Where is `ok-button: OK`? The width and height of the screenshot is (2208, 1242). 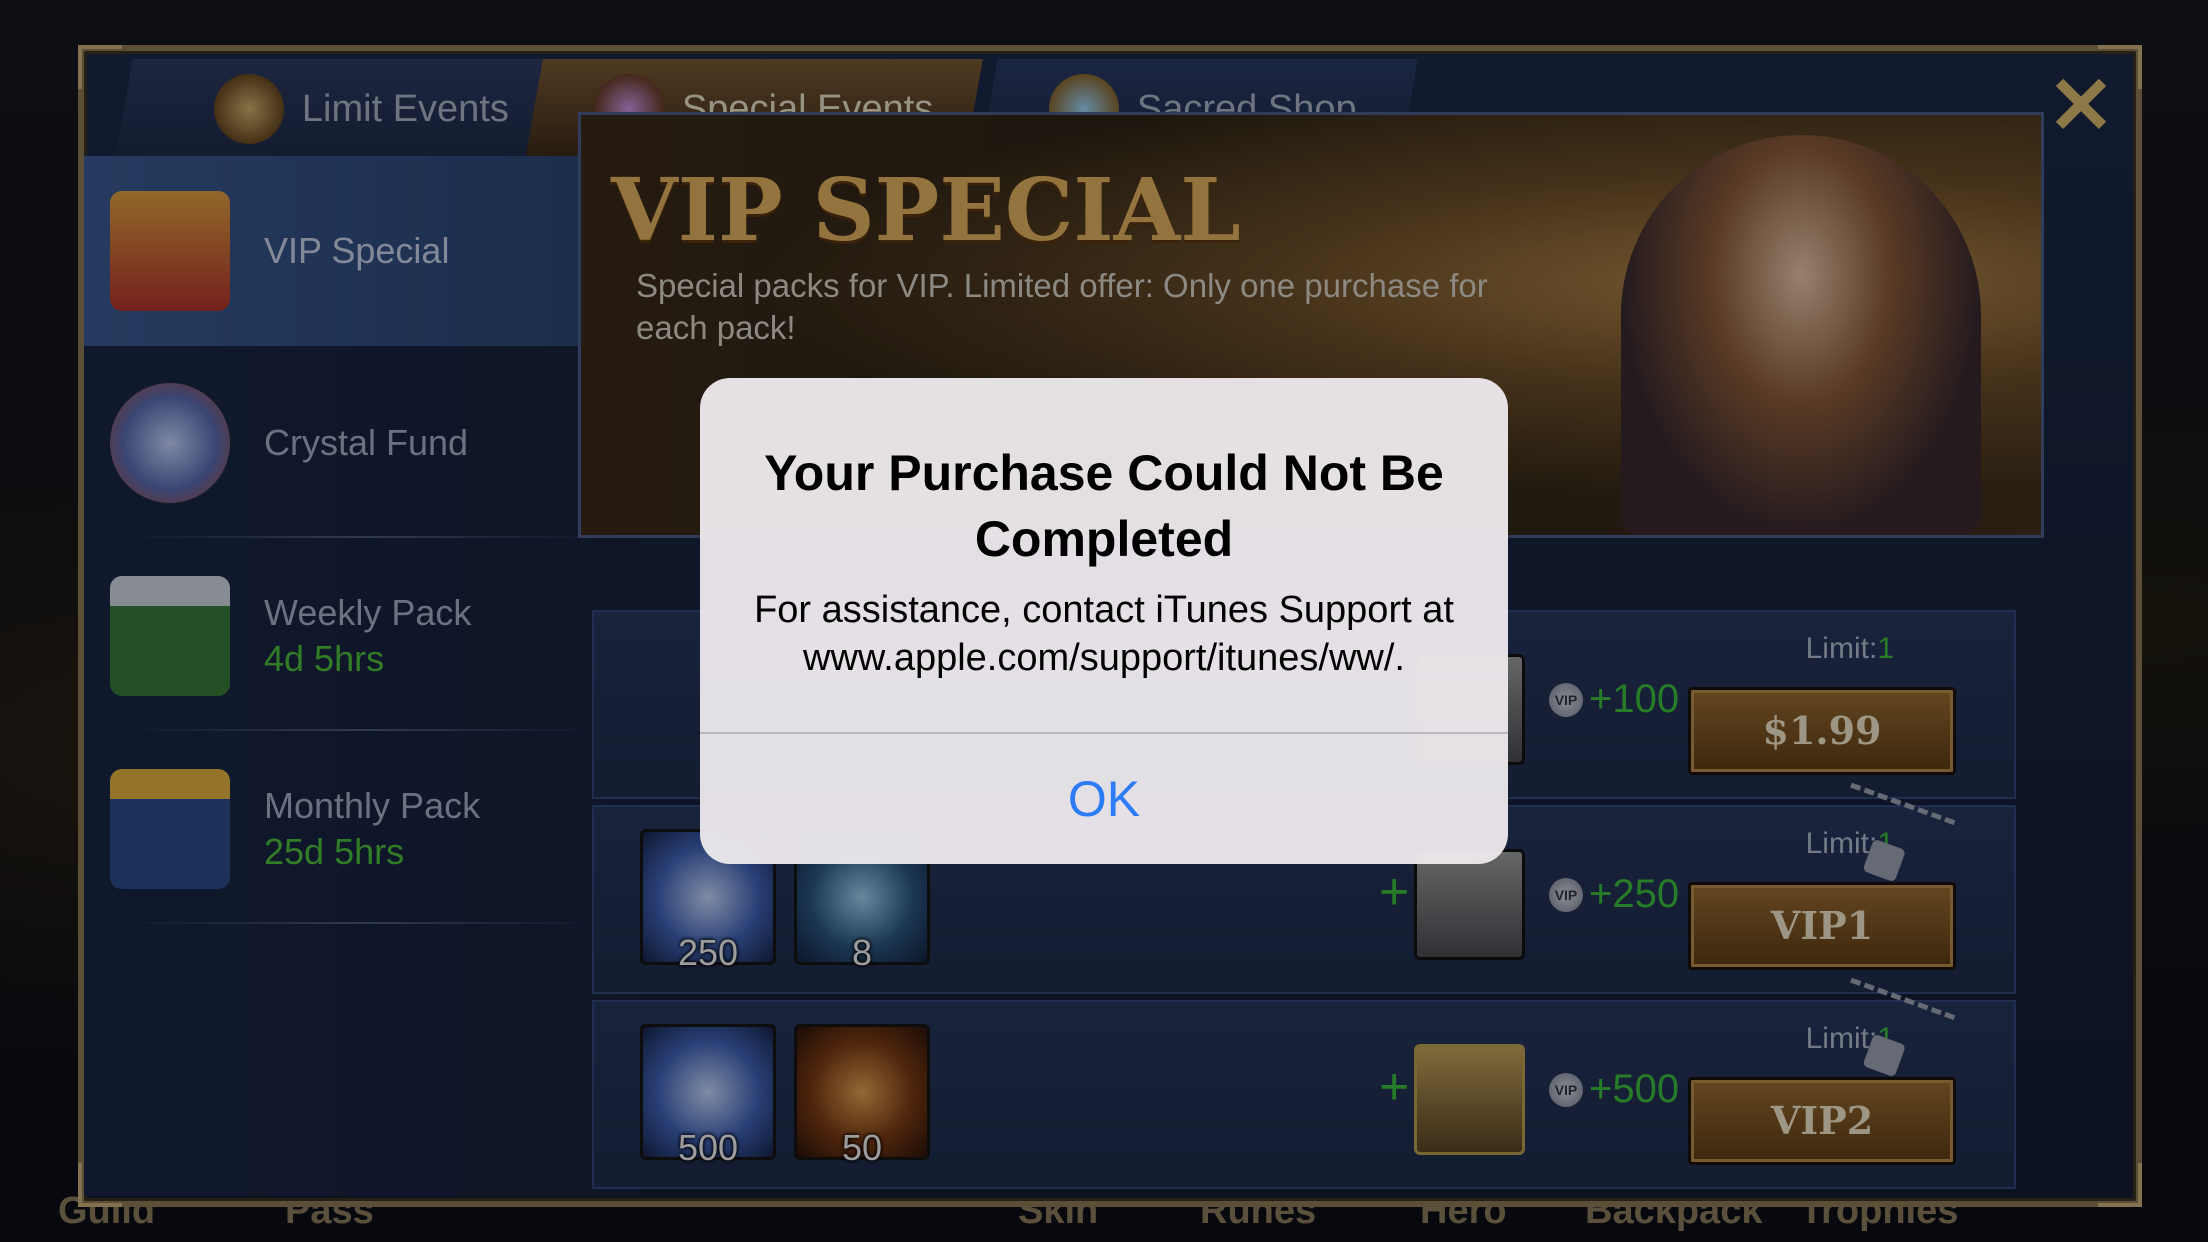
ok-button: OK is located at coordinates (1104, 799).